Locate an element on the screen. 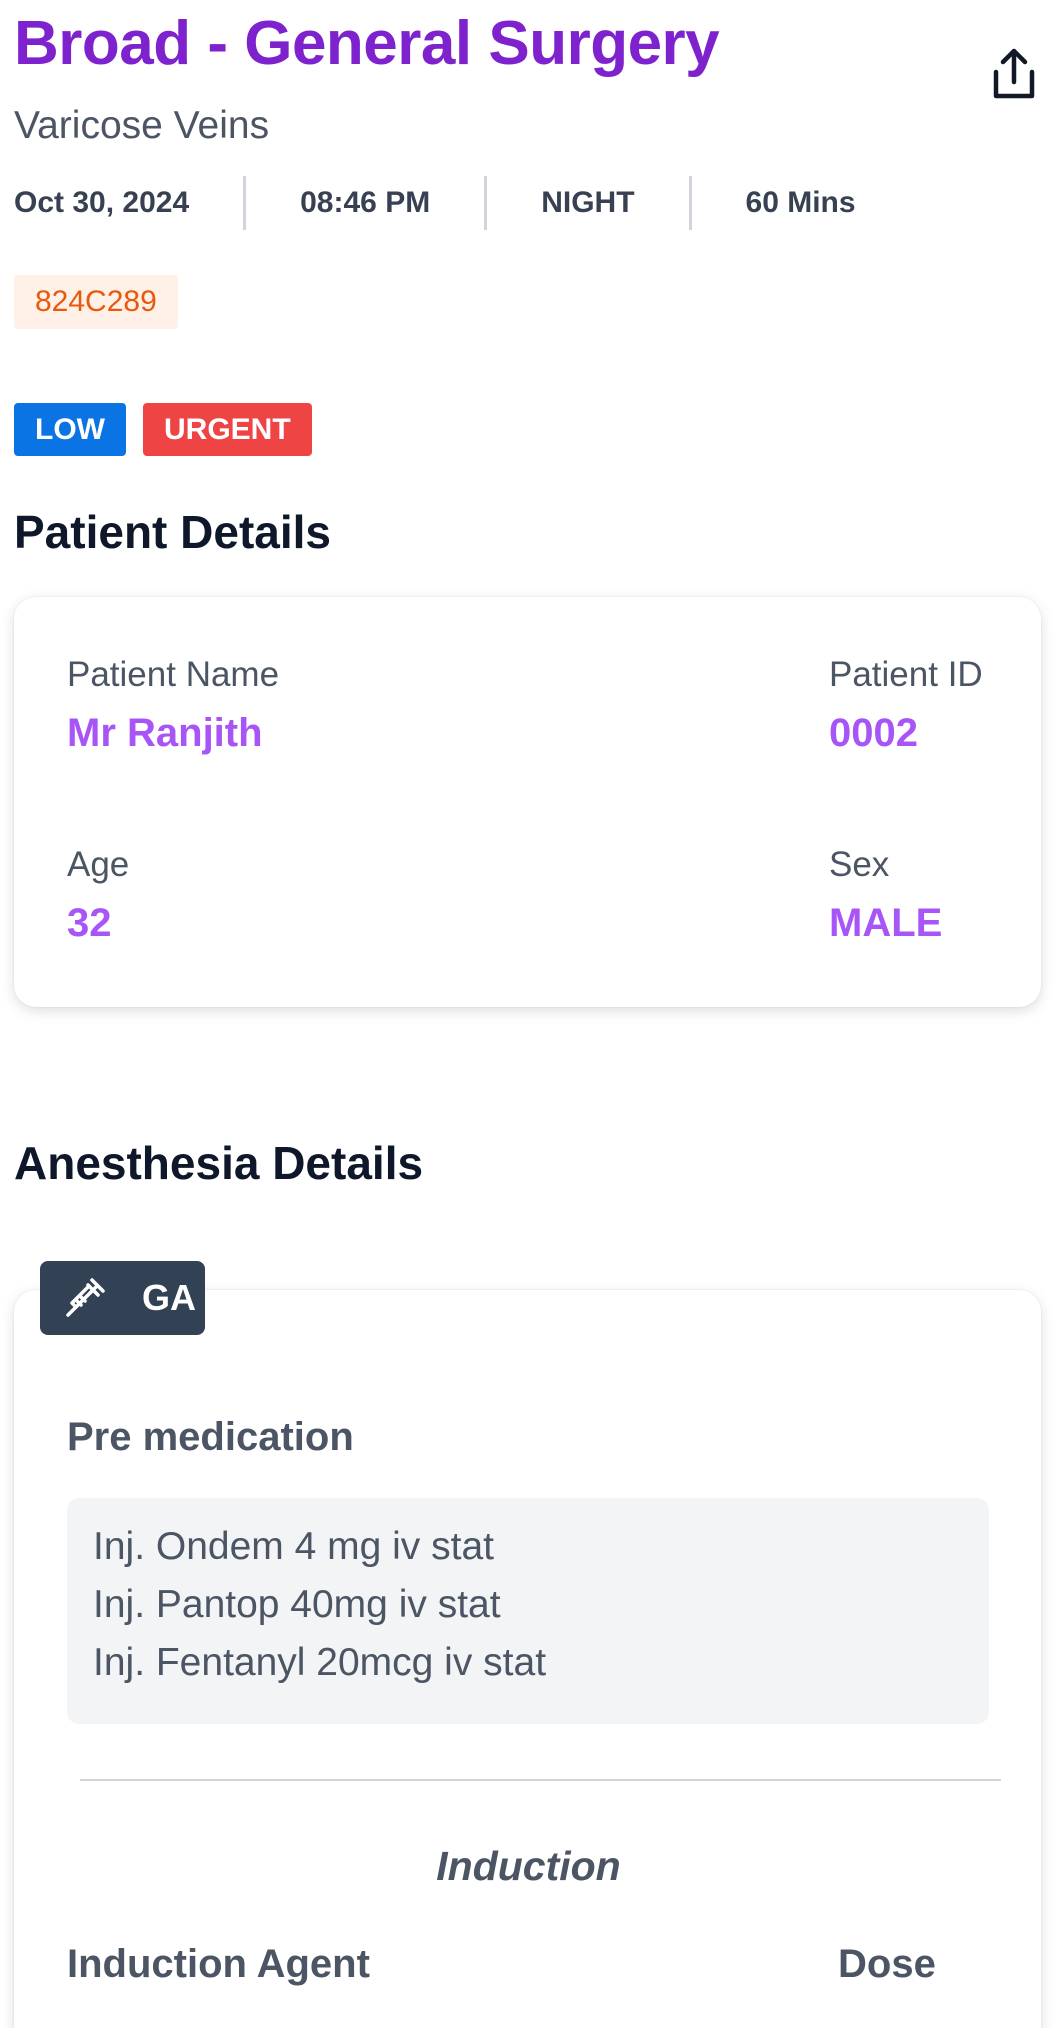  priority-badge: LOW is located at coordinates (70, 429).